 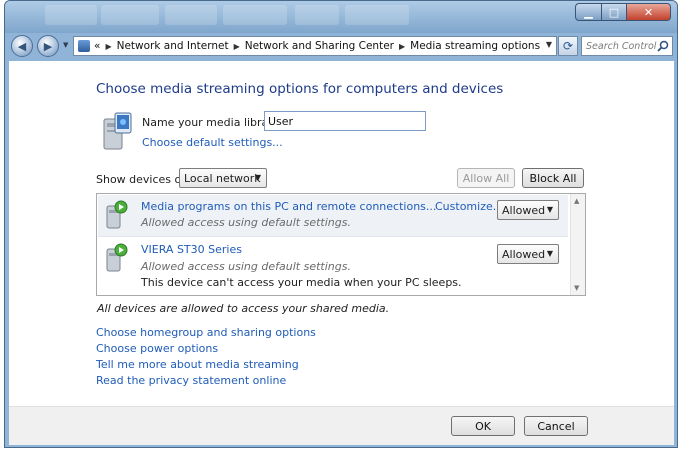 I want to click on scroll-down-icon: ▼, so click(x=576, y=288).